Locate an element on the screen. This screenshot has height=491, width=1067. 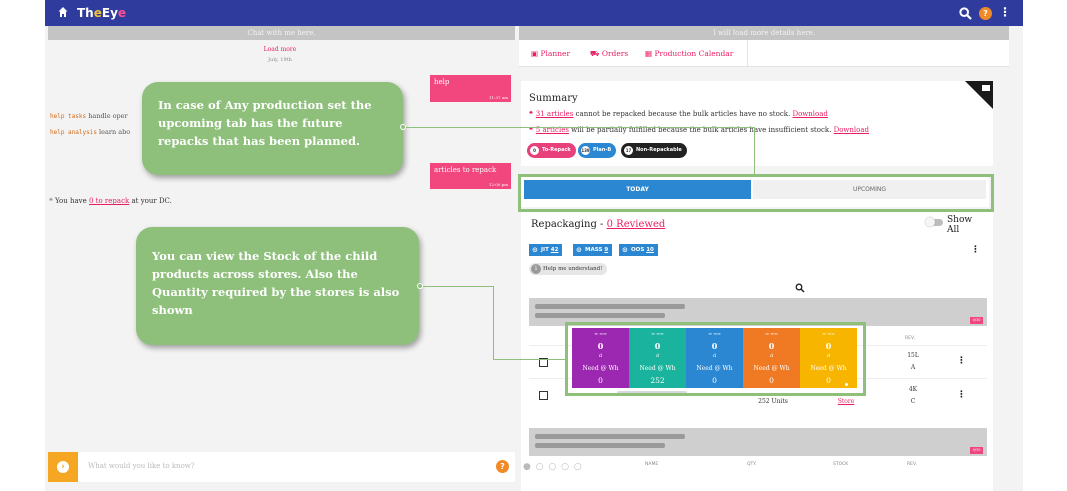
message-text: You have is located at coordinates (71, 201).